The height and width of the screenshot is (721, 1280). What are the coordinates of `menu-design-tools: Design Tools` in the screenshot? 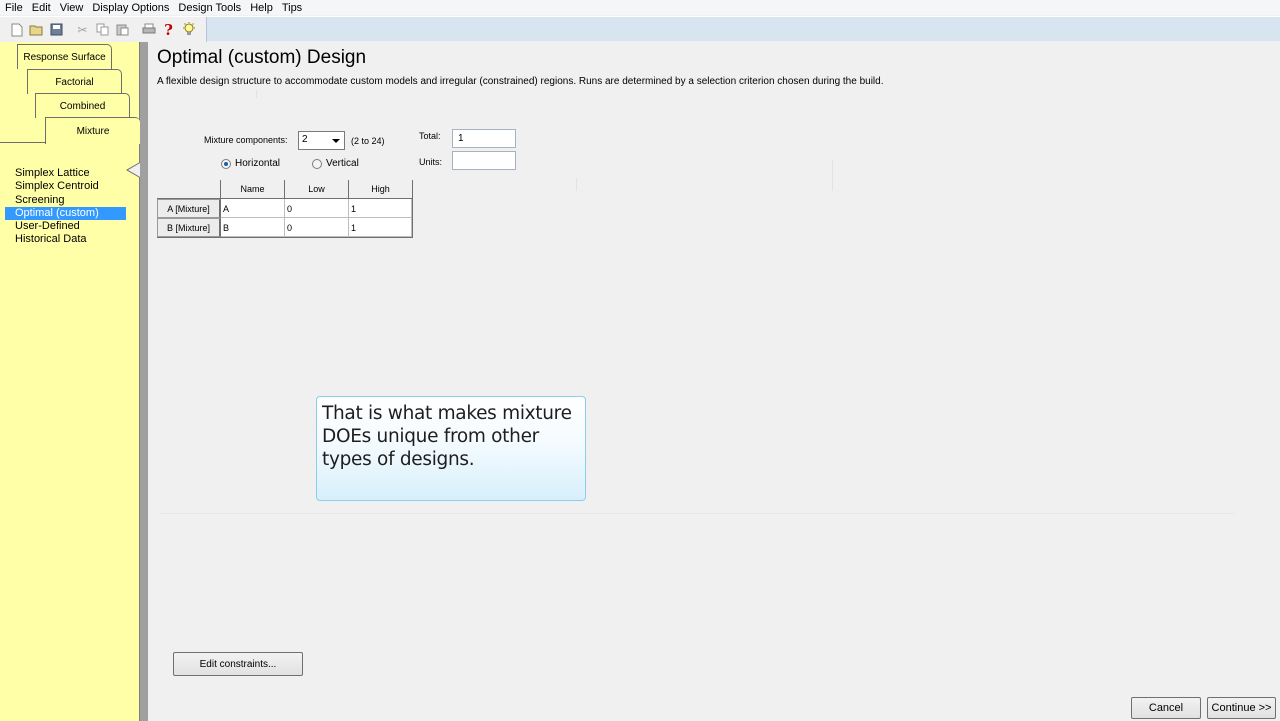 It's located at (209, 8).